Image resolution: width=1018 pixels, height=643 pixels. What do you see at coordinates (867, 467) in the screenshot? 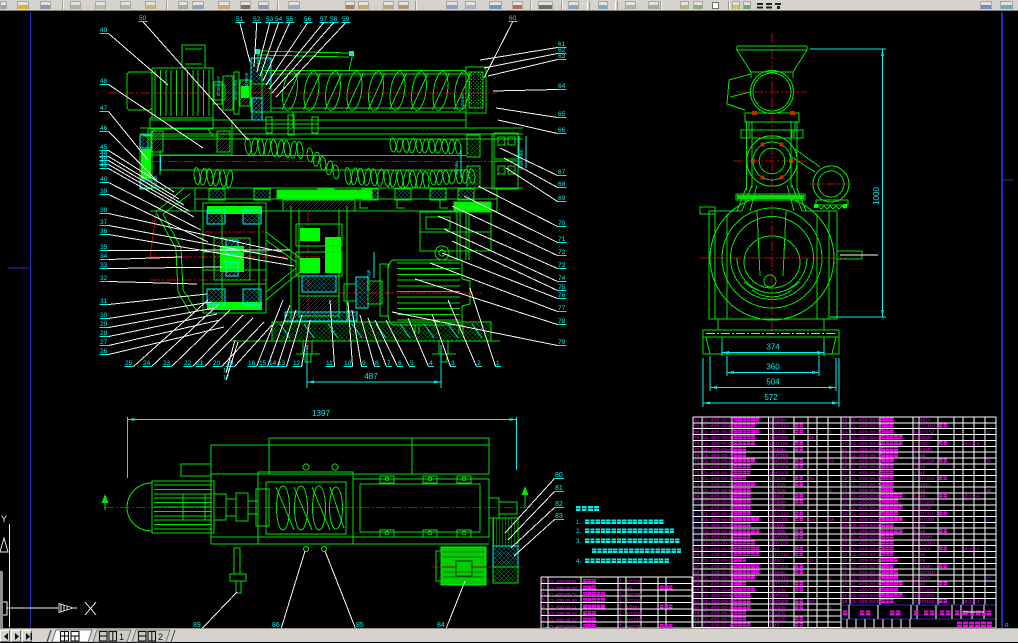
I see `svg-text: CL-40B-08-80` at bounding box center [867, 467].